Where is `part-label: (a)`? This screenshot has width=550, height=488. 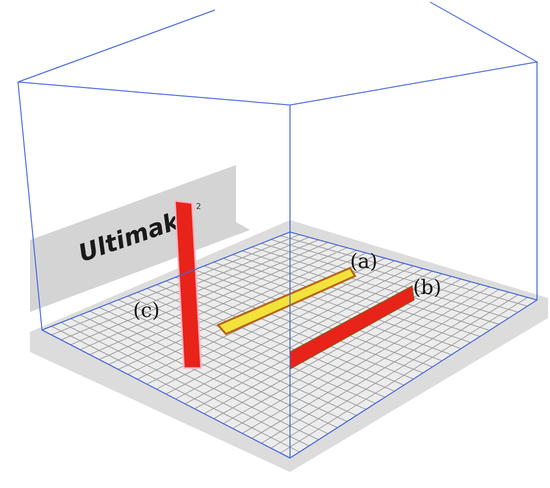 part-label: (a) is located at coordinates (364, 261).